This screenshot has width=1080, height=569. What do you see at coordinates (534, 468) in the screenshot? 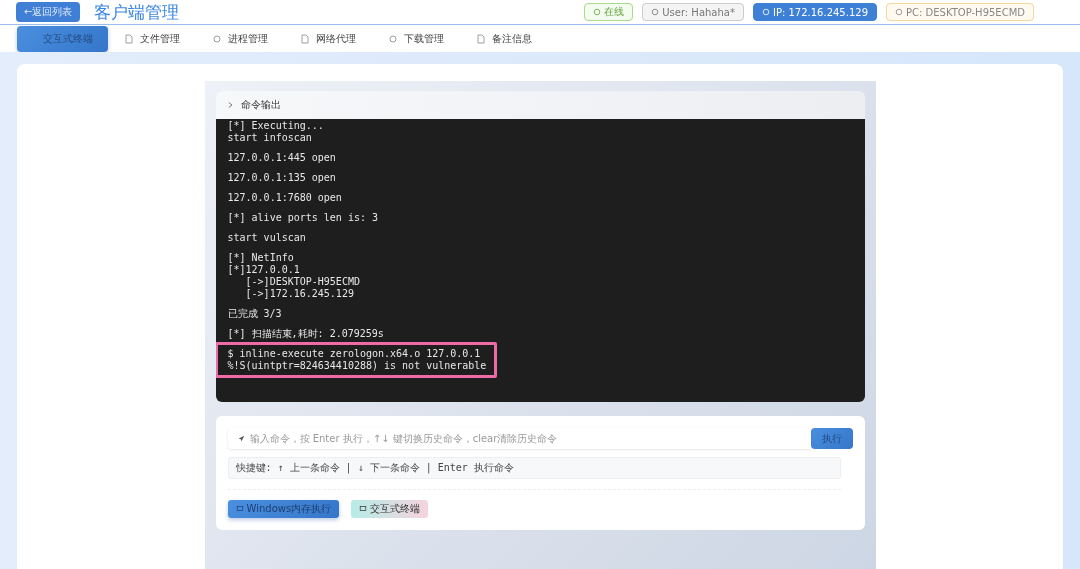
I see `shortcut-hint: 快捷键: ↑ 上一条命令 | ↓ 下一条命令 | Enter 执行命令` at bounding box center [534, 468].